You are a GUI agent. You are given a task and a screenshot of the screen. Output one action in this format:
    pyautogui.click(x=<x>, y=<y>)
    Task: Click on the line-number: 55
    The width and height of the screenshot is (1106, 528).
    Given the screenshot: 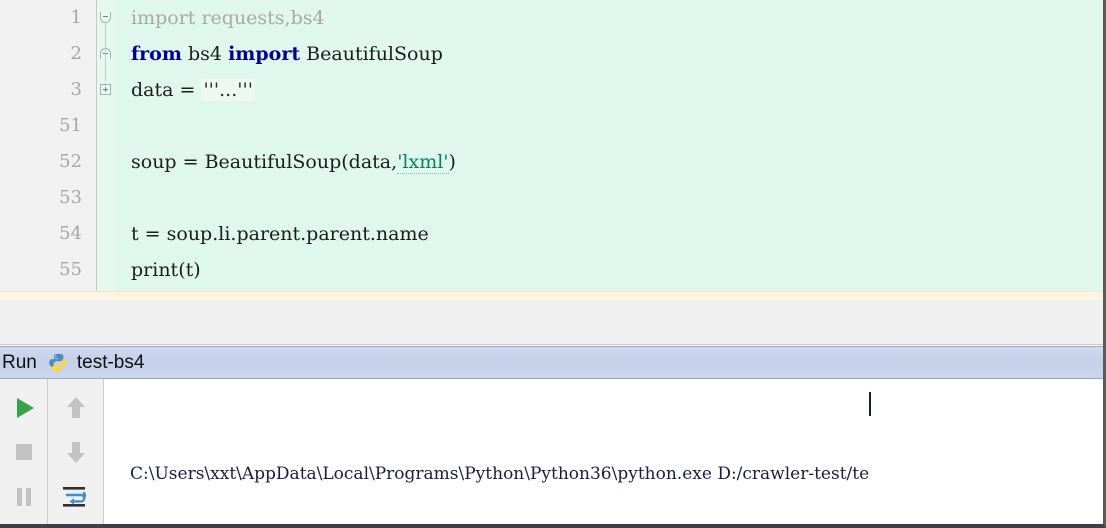 What is the action you would take?
    pyautogui.click(x=70, y=269)
    